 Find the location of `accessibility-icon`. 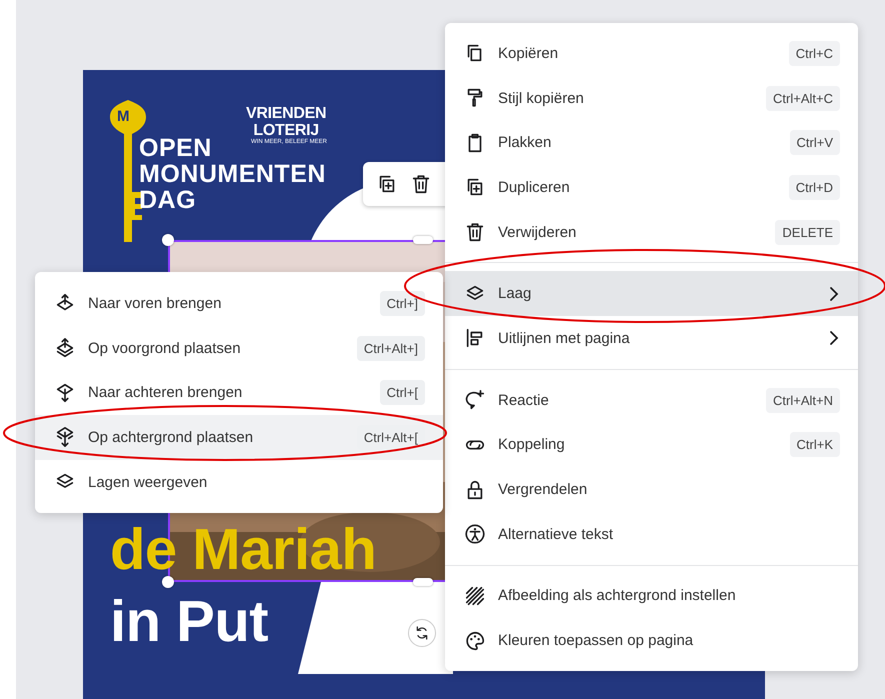

accessibility-icon is located at coordinates (475, 534).